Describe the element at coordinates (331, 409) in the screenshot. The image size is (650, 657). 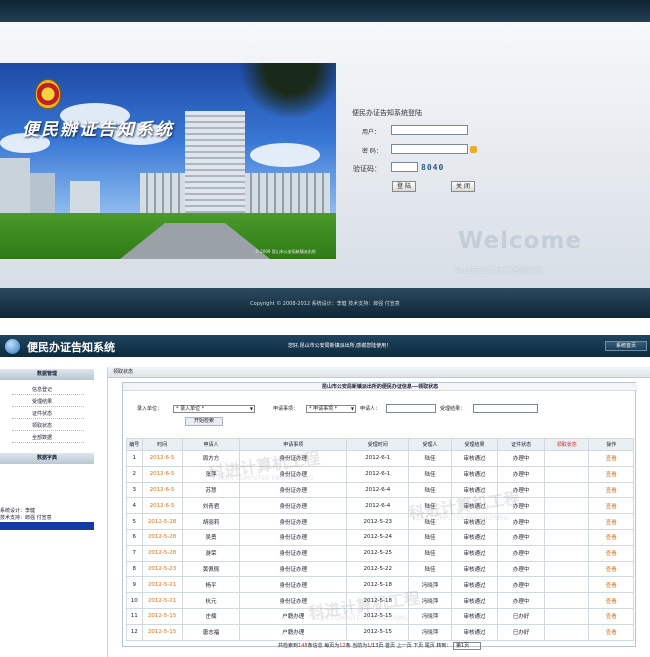
I see `item-select: * 申请事项 *` at that location.